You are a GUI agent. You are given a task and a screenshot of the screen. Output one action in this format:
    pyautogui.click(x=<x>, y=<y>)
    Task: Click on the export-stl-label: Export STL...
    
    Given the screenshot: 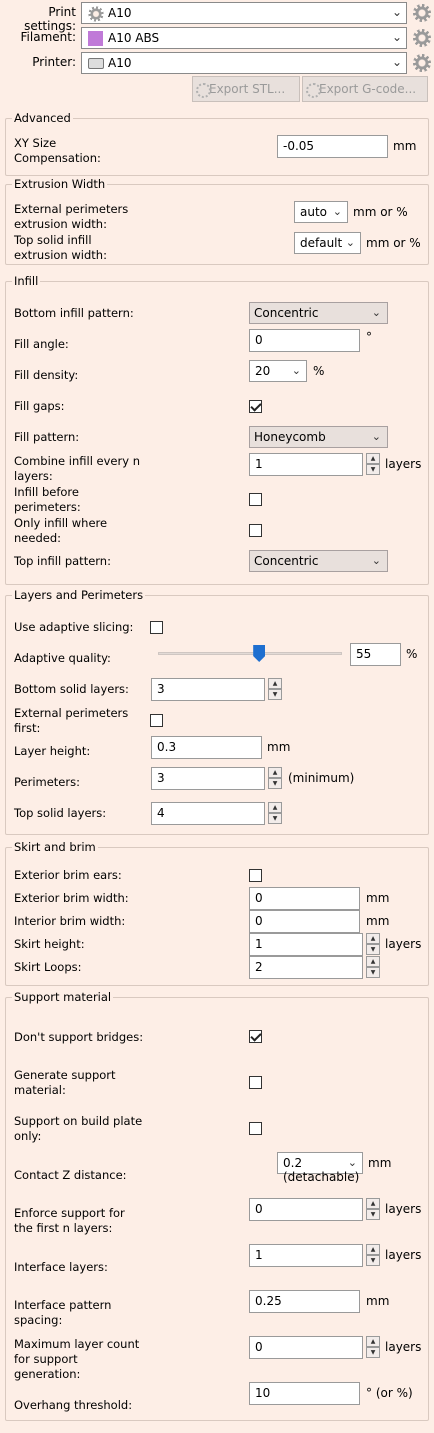 What is the action you would take?
    pyautogui.click(x=247, y=89)
    